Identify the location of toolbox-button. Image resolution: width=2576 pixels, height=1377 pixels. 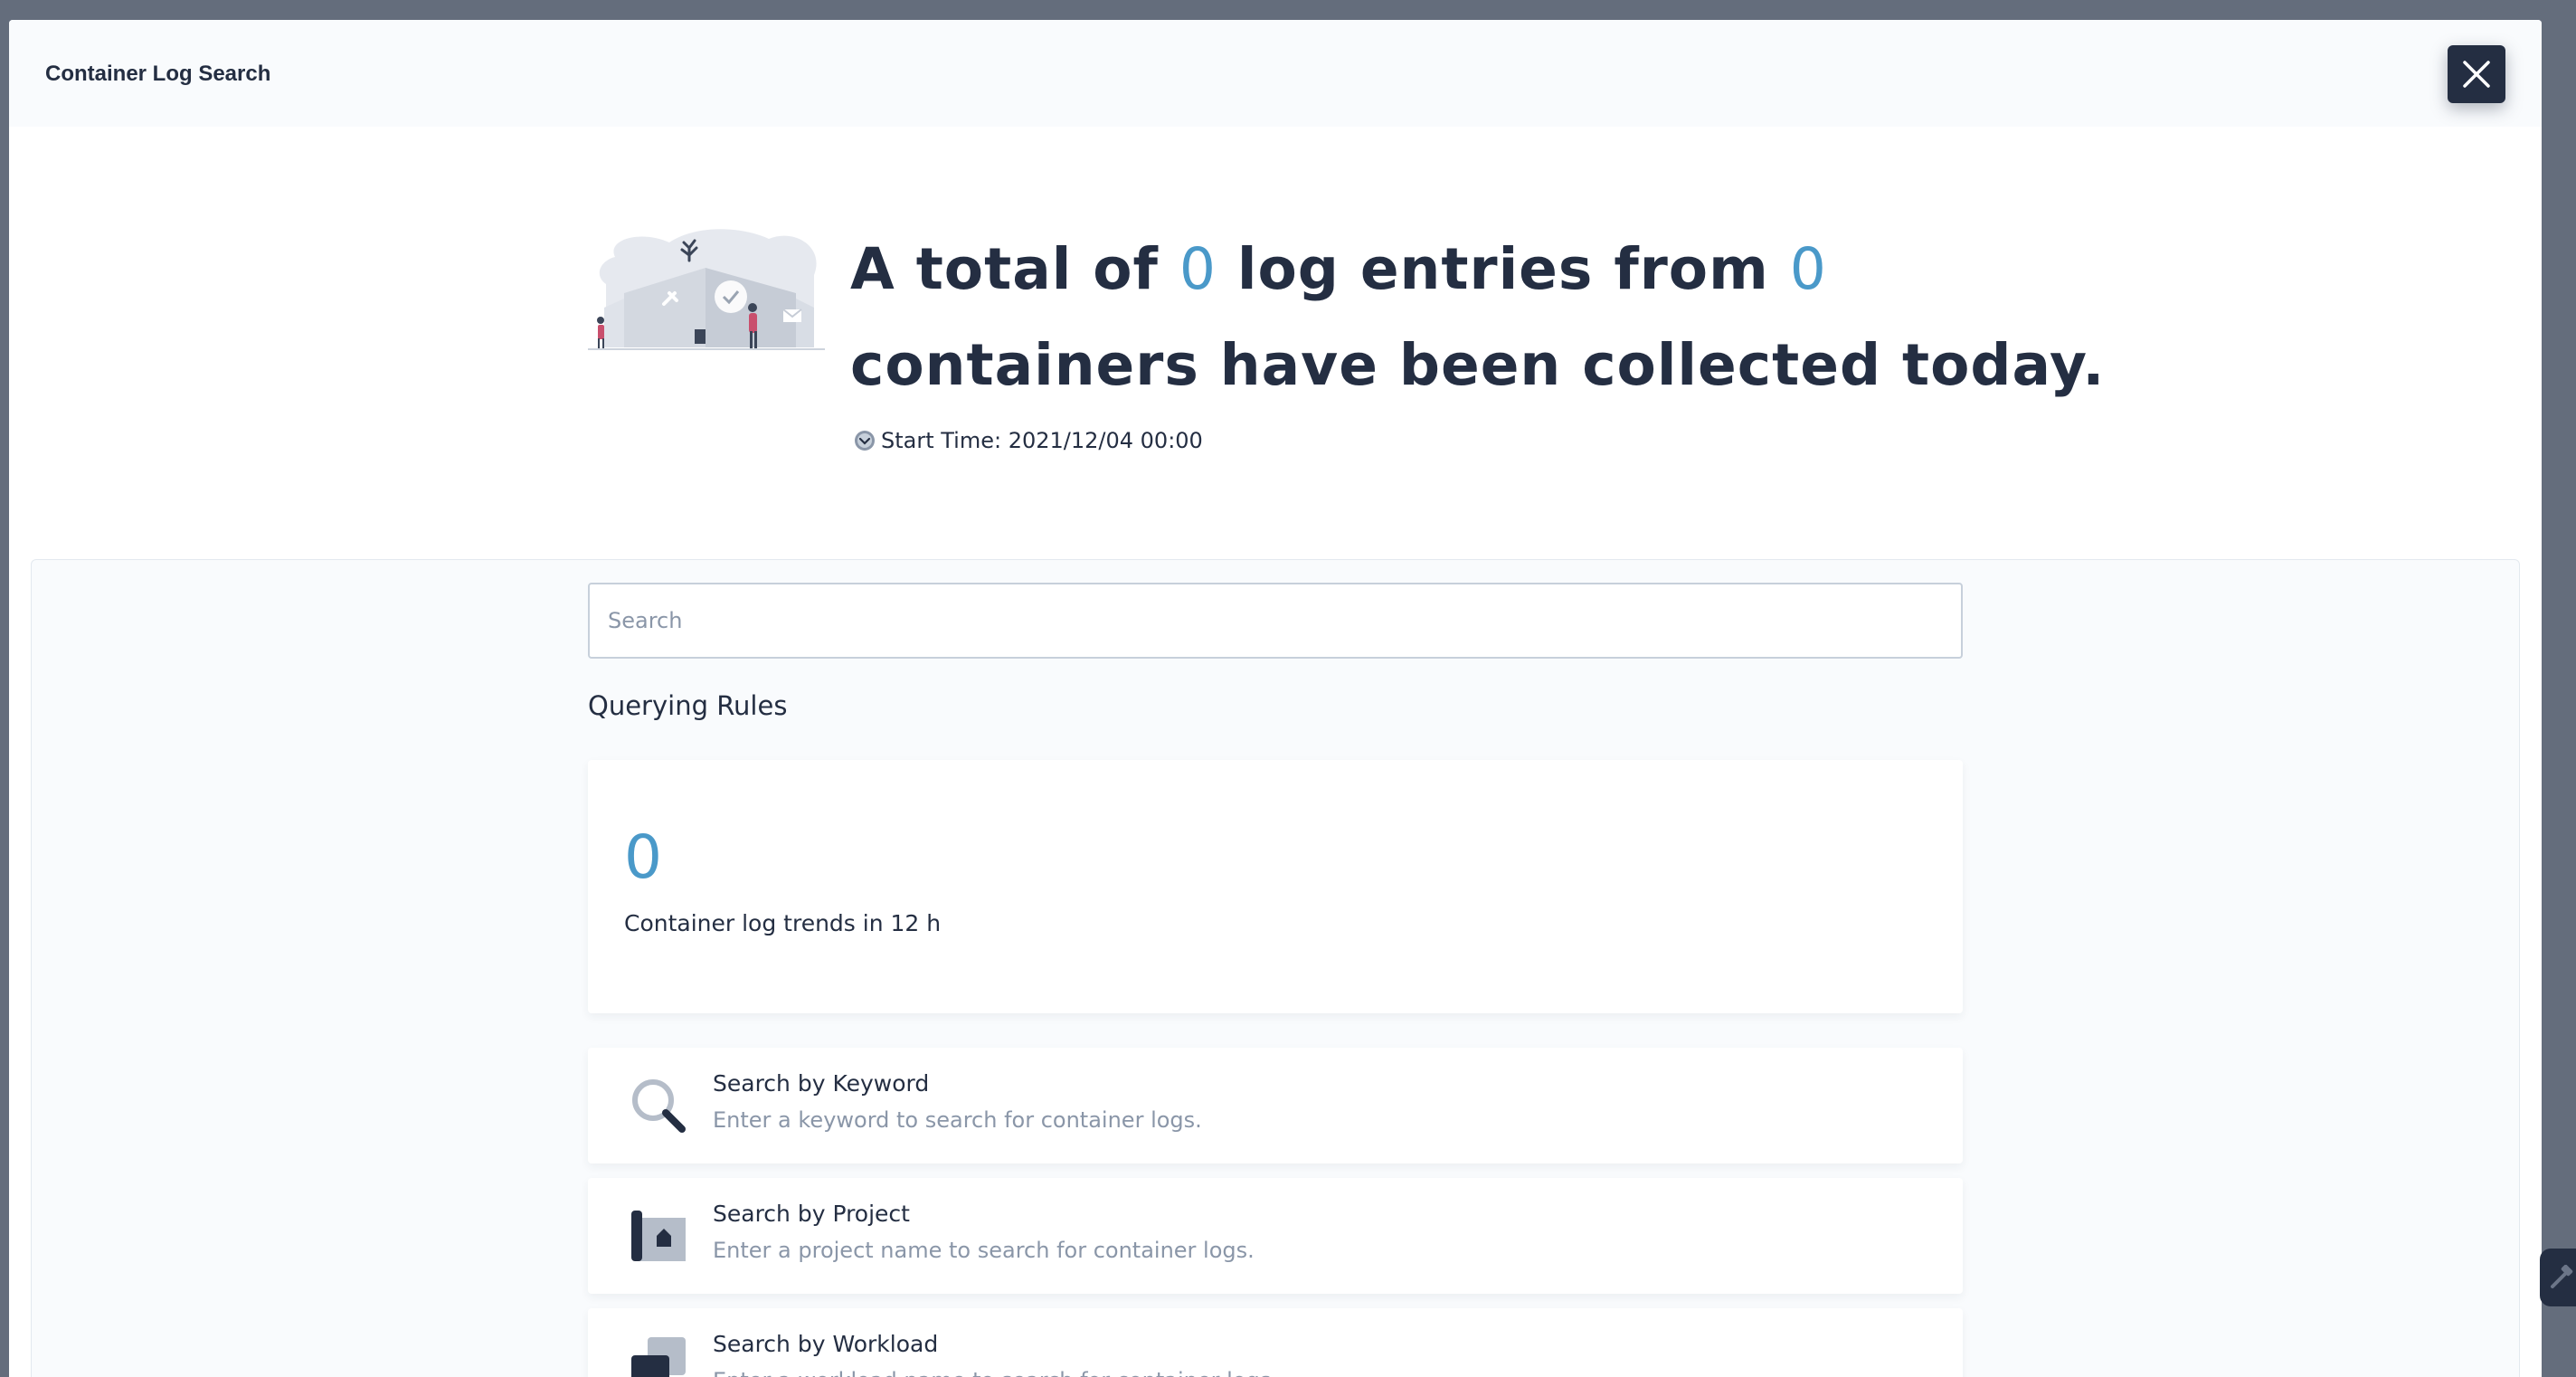
(2558, 1277).